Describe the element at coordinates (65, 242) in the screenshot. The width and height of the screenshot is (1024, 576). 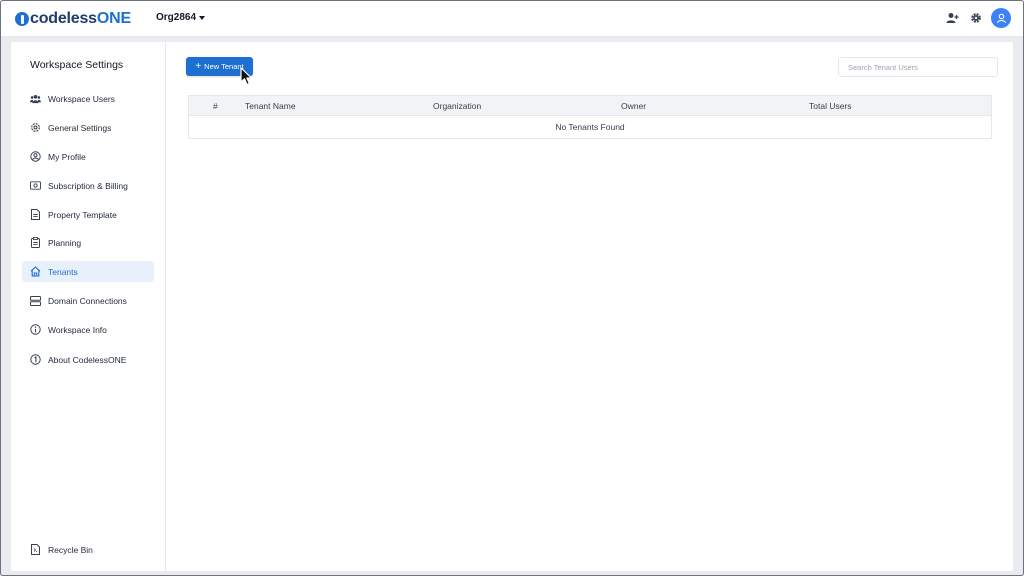
I see `sidebar-item-label: Planning` at that location.